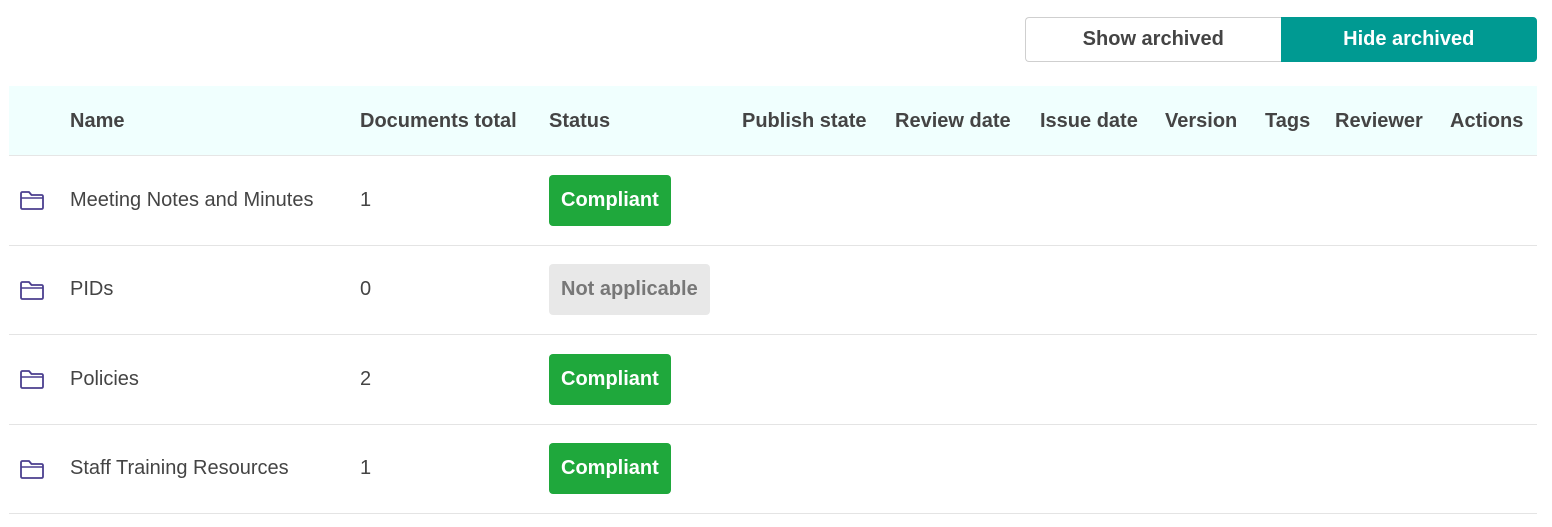  I want to click on hide-archived-button: Hide archived, so click(1408, 39).